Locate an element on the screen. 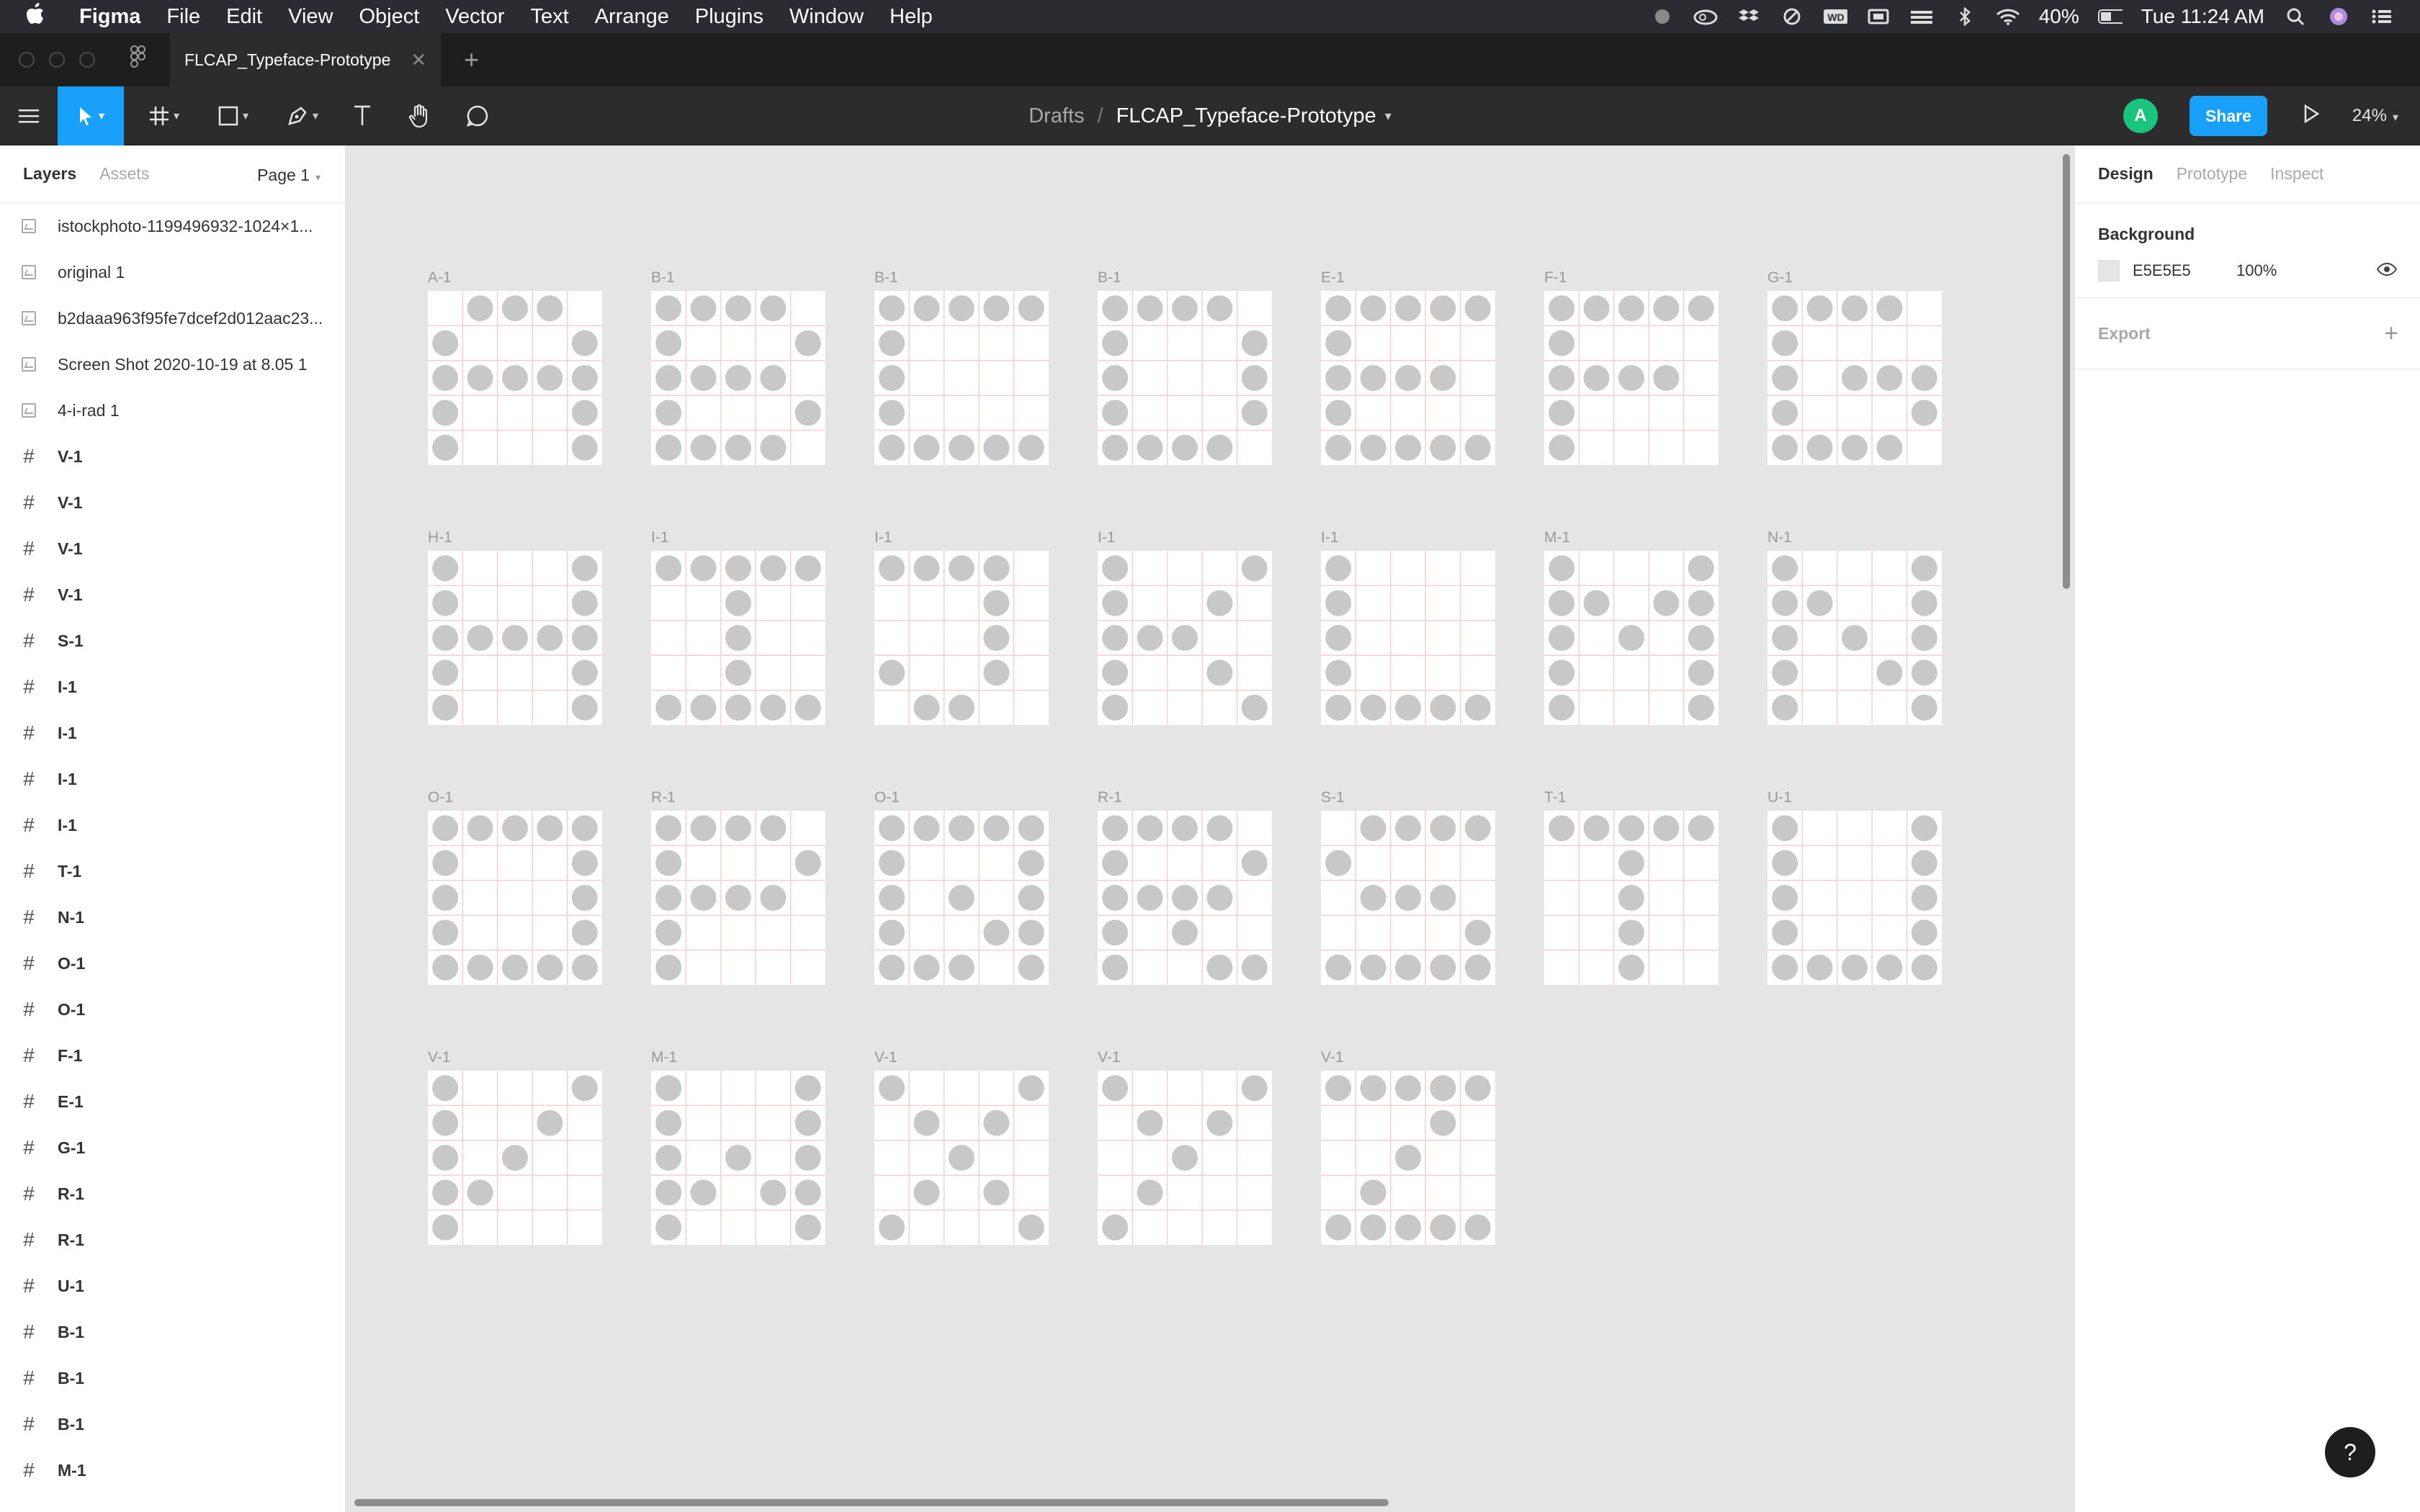  window-minimize-button is located at coordinates (57, 60).